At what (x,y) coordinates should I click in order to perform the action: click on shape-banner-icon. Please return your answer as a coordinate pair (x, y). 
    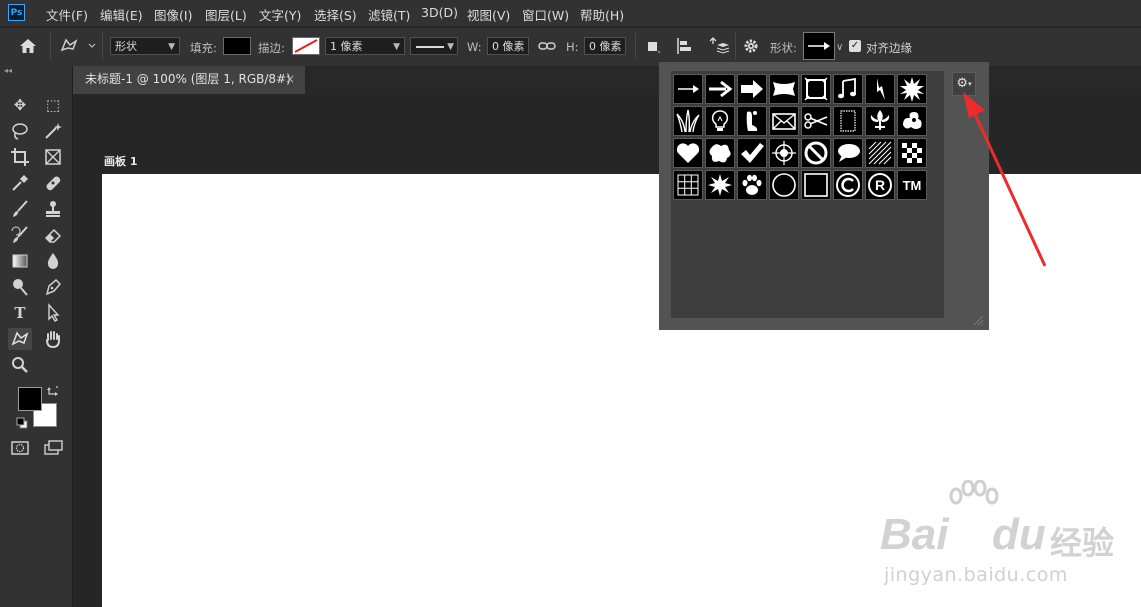
    Looking at the image, I should click on (784, 89).